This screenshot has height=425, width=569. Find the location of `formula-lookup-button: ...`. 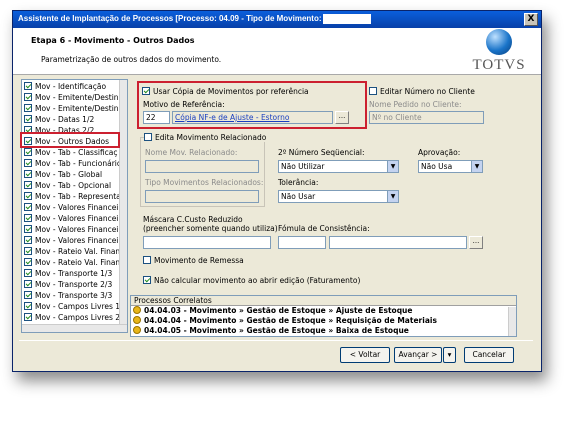

formula-lookup-button: ... is located at coordinates (476, 242).